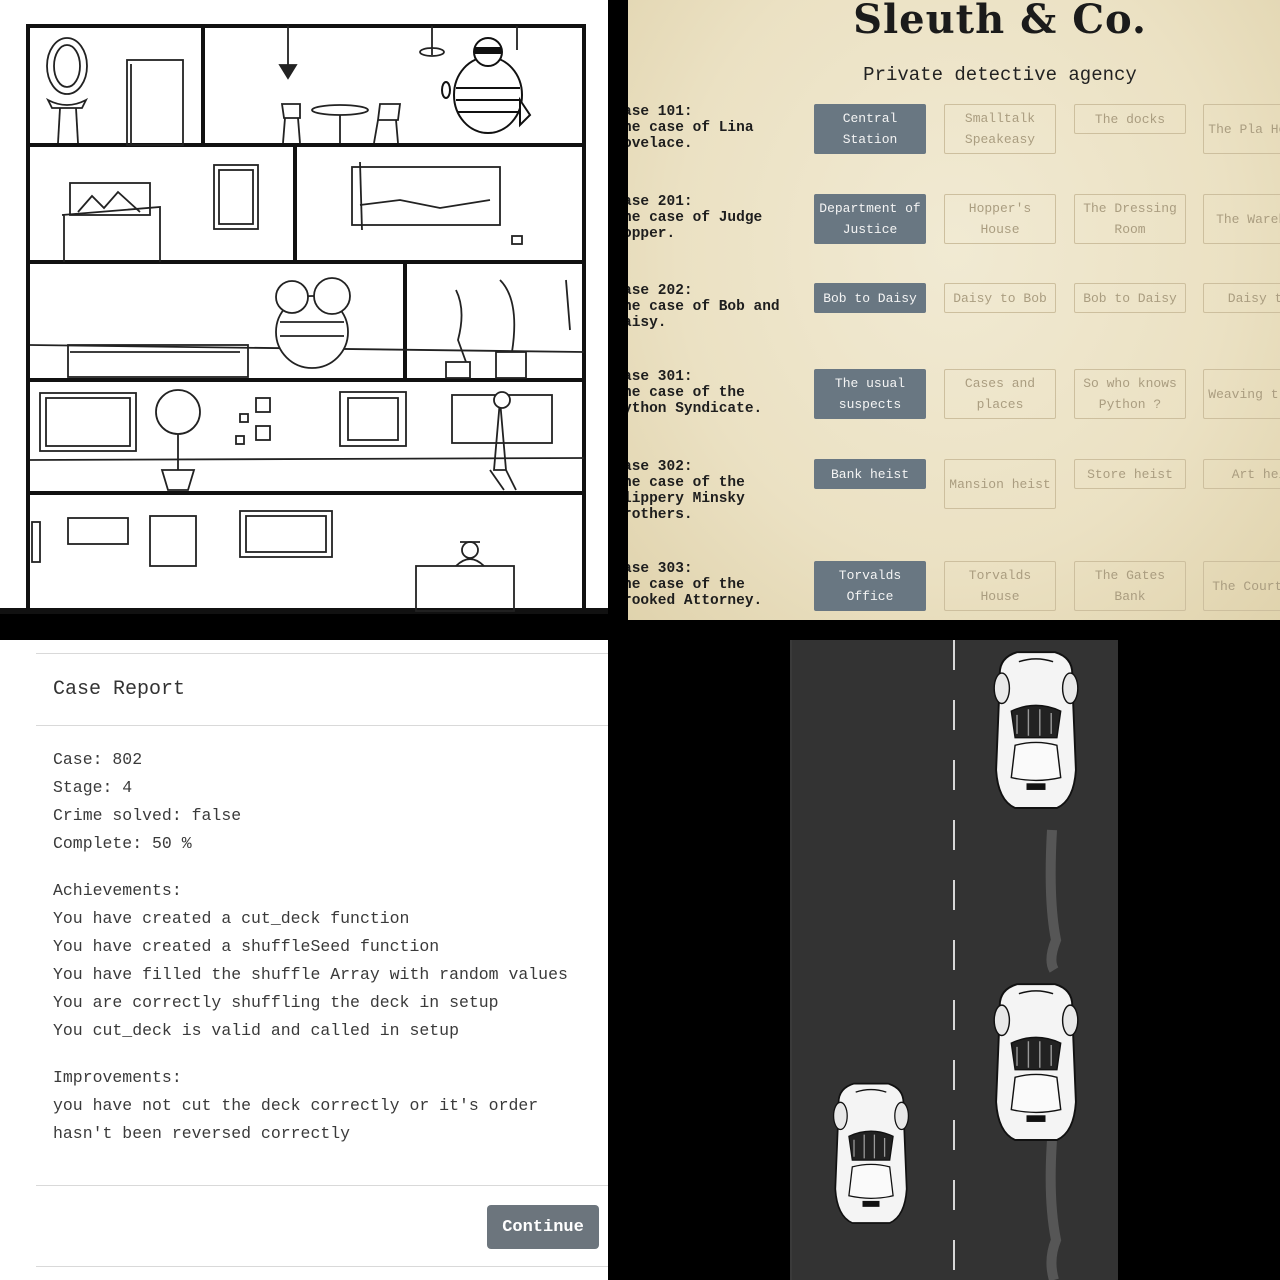 The height and width of the screenshot is (1280, 1280). Describe the element at coordinates (1000, 129) in the screenshot. I see `case-button: Smalltalk Speakeasy` at that location.